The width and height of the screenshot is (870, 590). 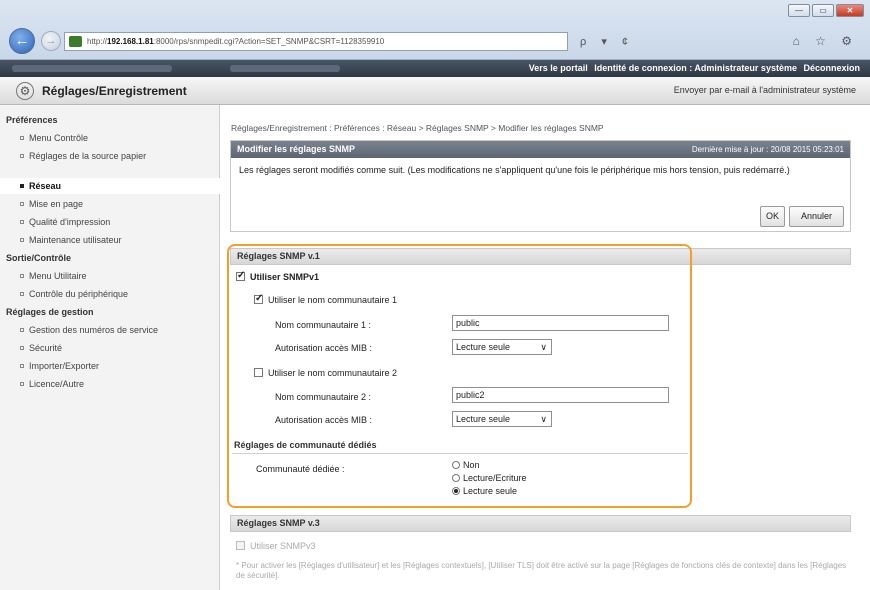 I want to click on portal-link: Vers le portail, so click(x=558, y=68).